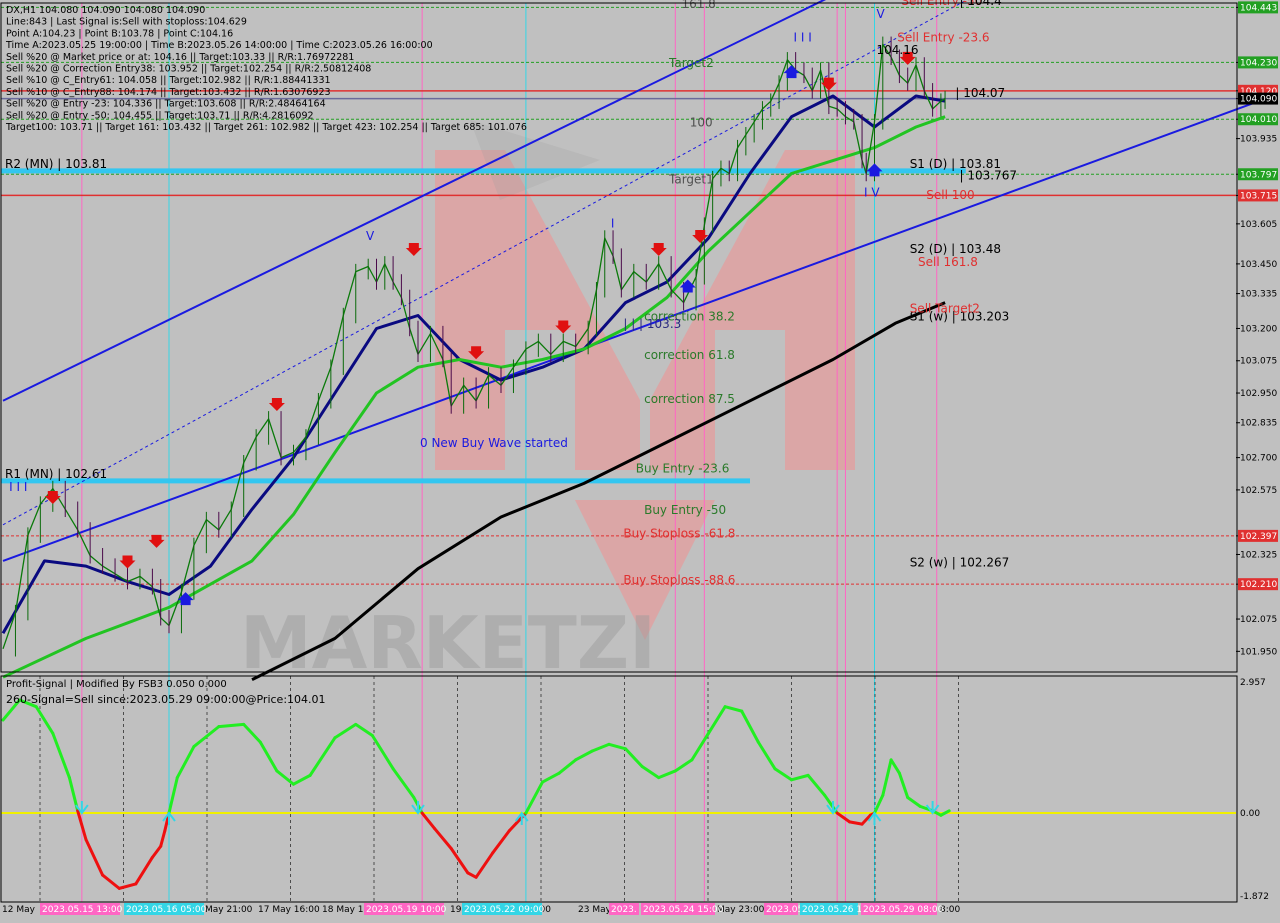 The image size is (1280, 923). I want to click on level-label: 100, so click(701, 123).